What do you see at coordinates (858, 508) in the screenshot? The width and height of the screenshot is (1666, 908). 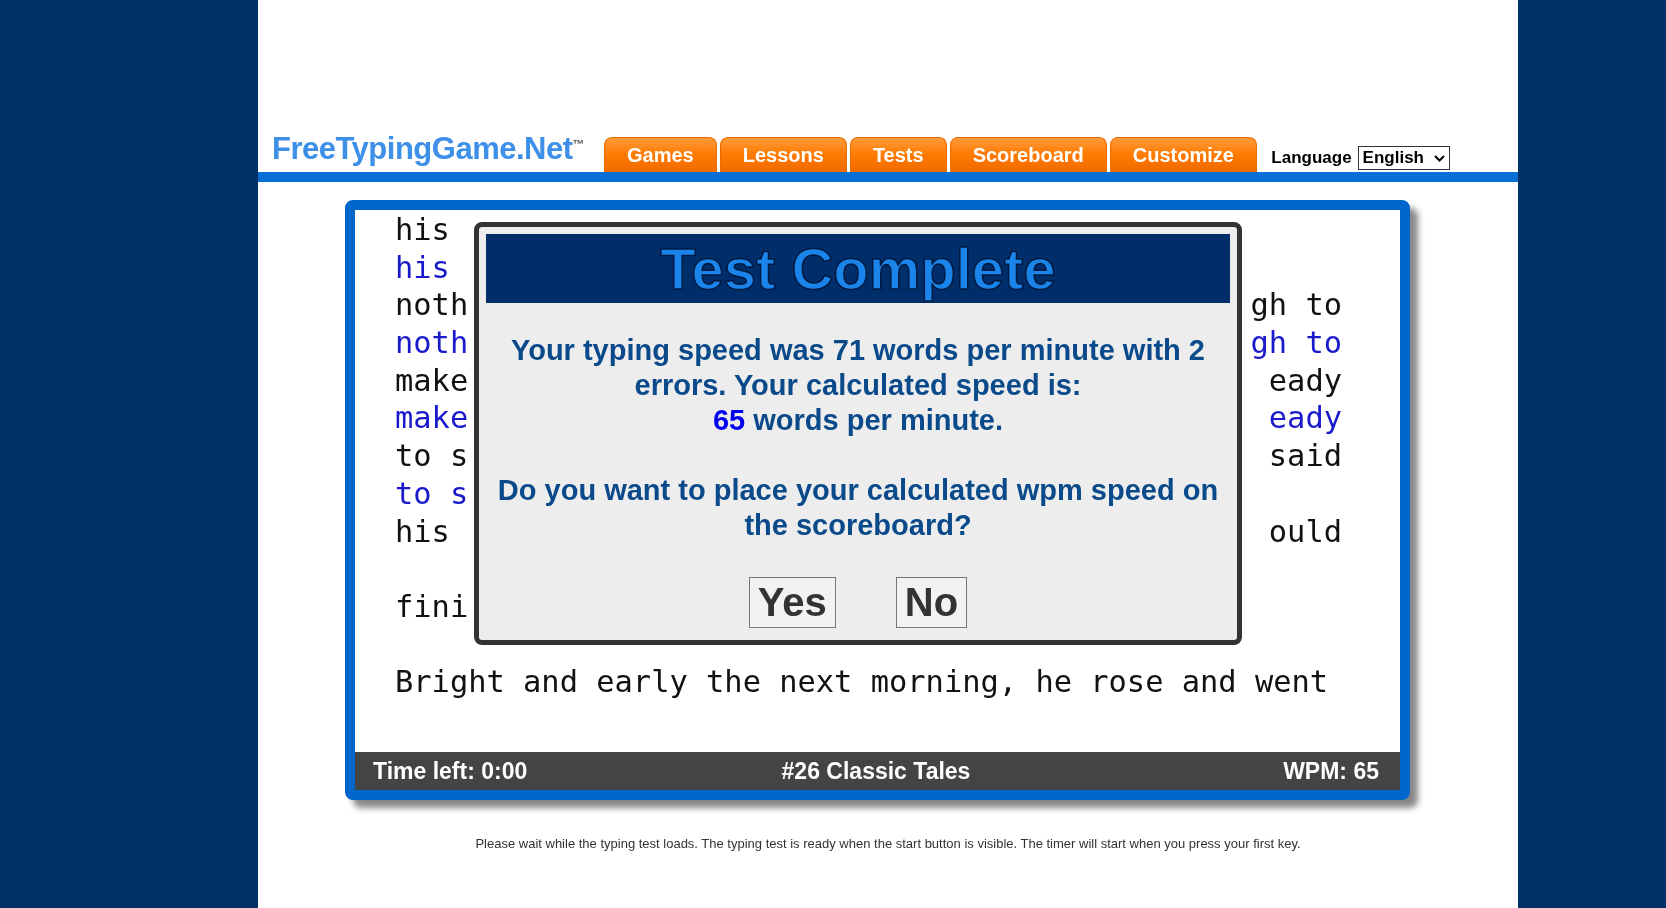 I see `scoreboard-question: Do you want to place your calculated wpm speed on the scoreboard?` at bounding box center [858, 508].